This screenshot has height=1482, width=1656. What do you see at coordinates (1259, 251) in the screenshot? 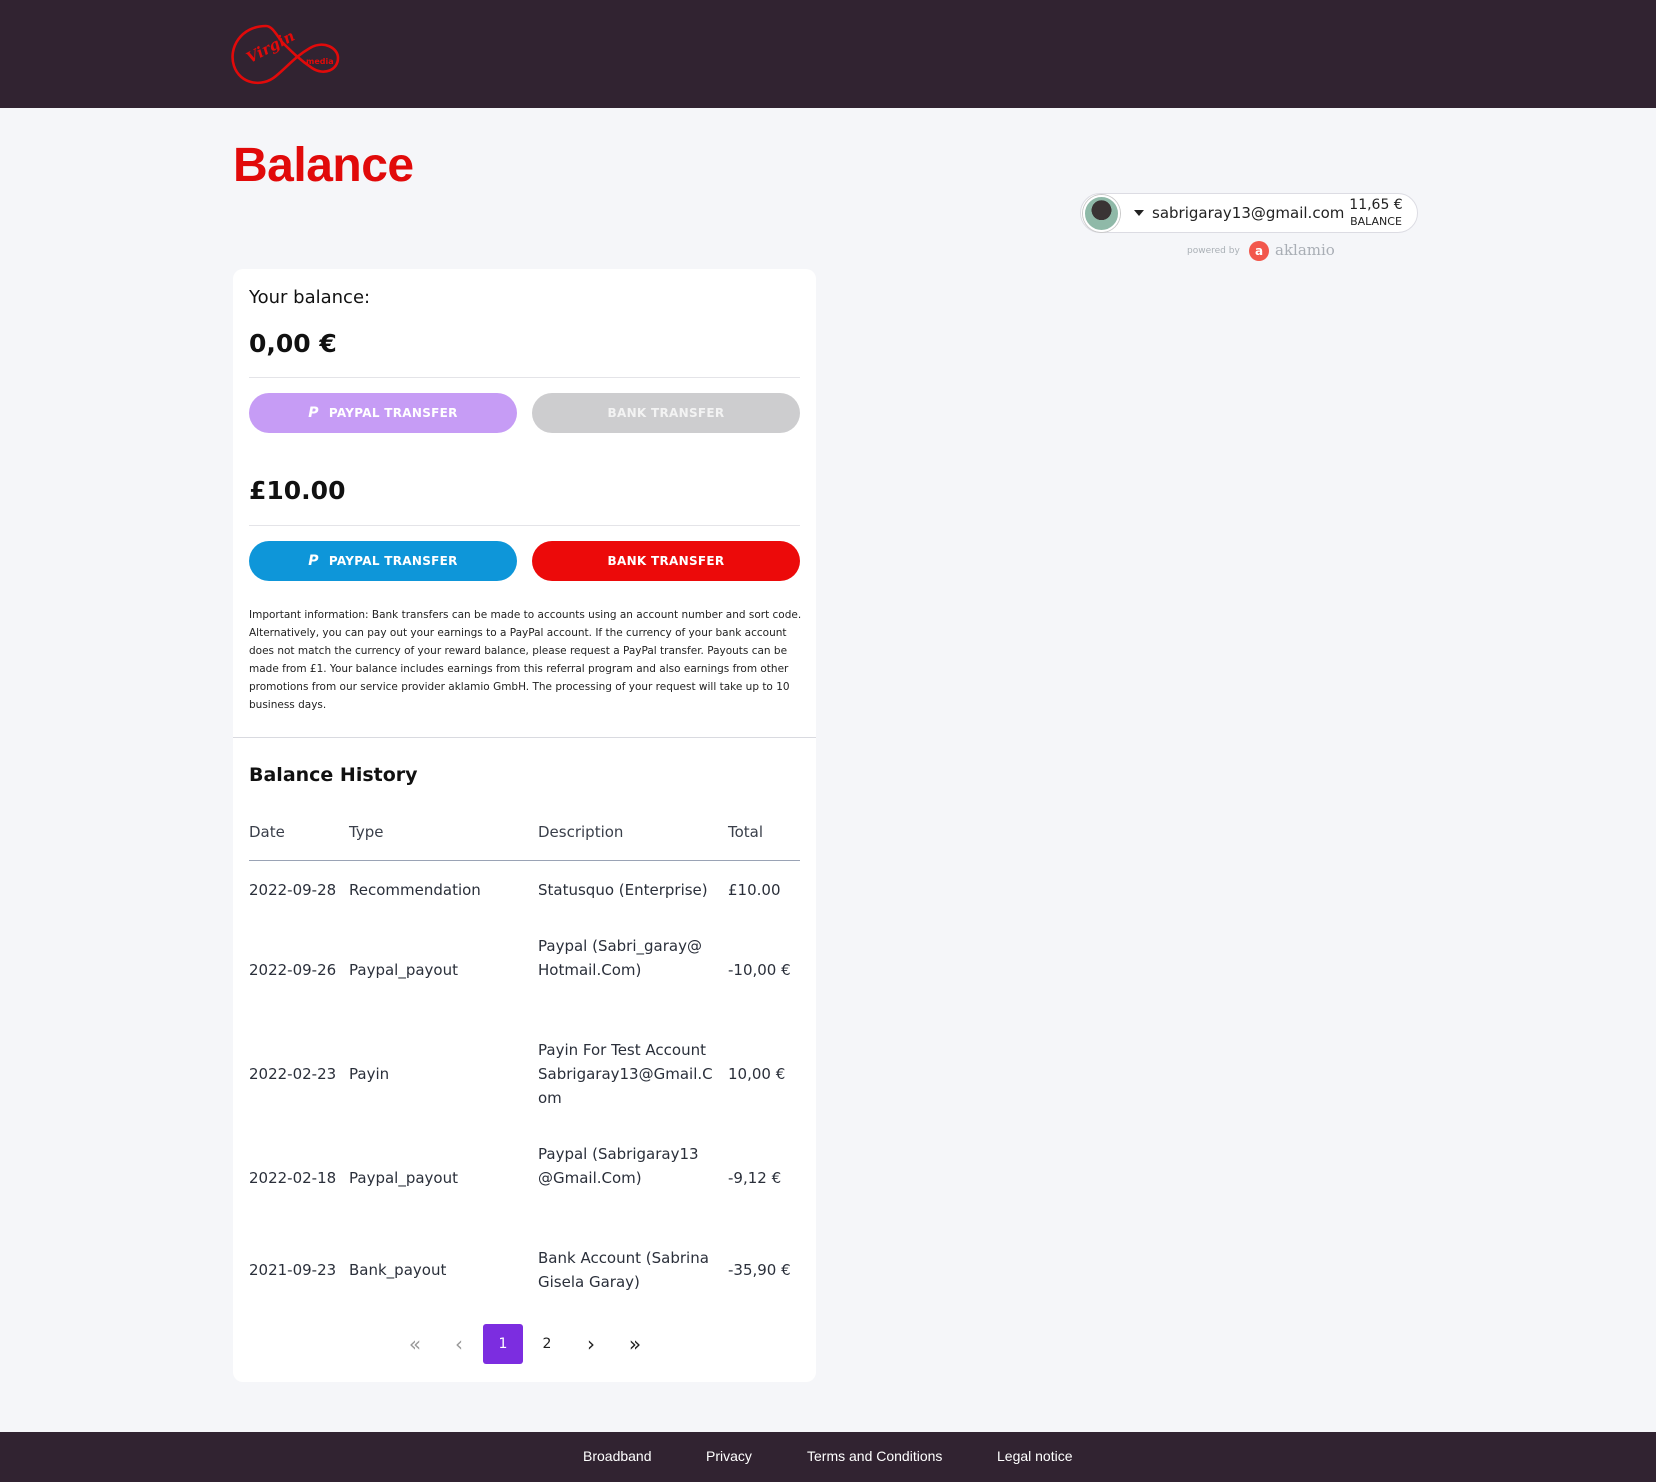
I see `aklamio-logo-icon: a` at bounding box center [1259, 251].